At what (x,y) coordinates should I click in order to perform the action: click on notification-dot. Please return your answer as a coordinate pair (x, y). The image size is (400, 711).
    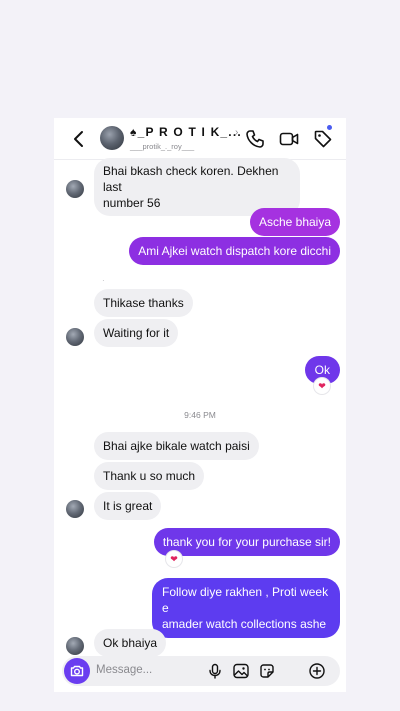
    Looking at the image, I should click on (329, 127).